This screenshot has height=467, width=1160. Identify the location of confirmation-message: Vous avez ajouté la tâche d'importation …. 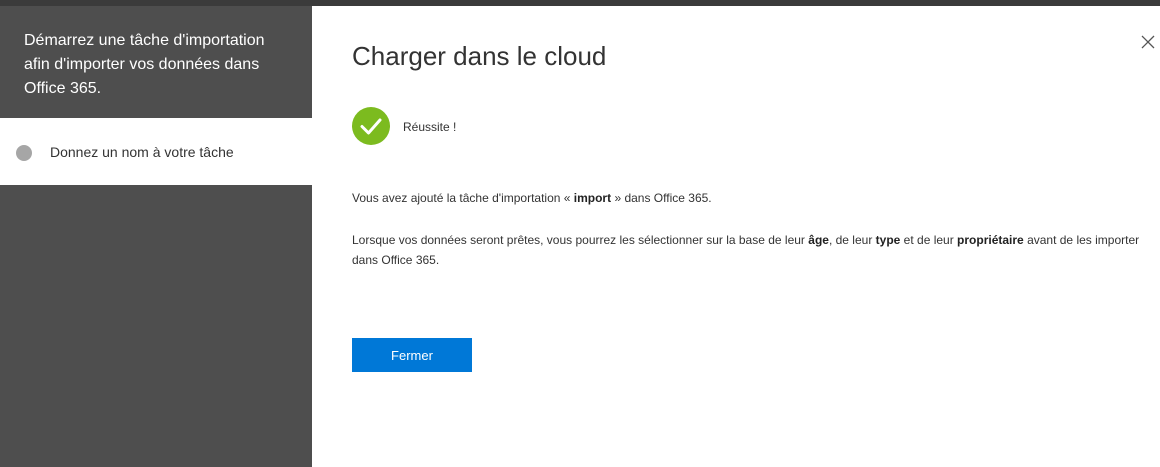
(532, 198).